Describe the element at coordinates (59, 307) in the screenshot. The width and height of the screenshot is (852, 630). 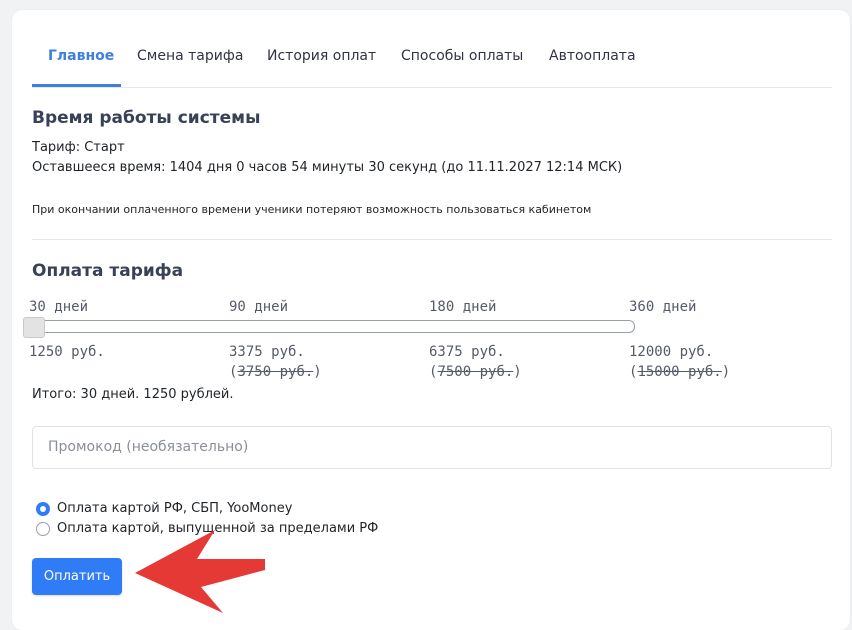
I see `period-label-30: 30 дней` at that location.